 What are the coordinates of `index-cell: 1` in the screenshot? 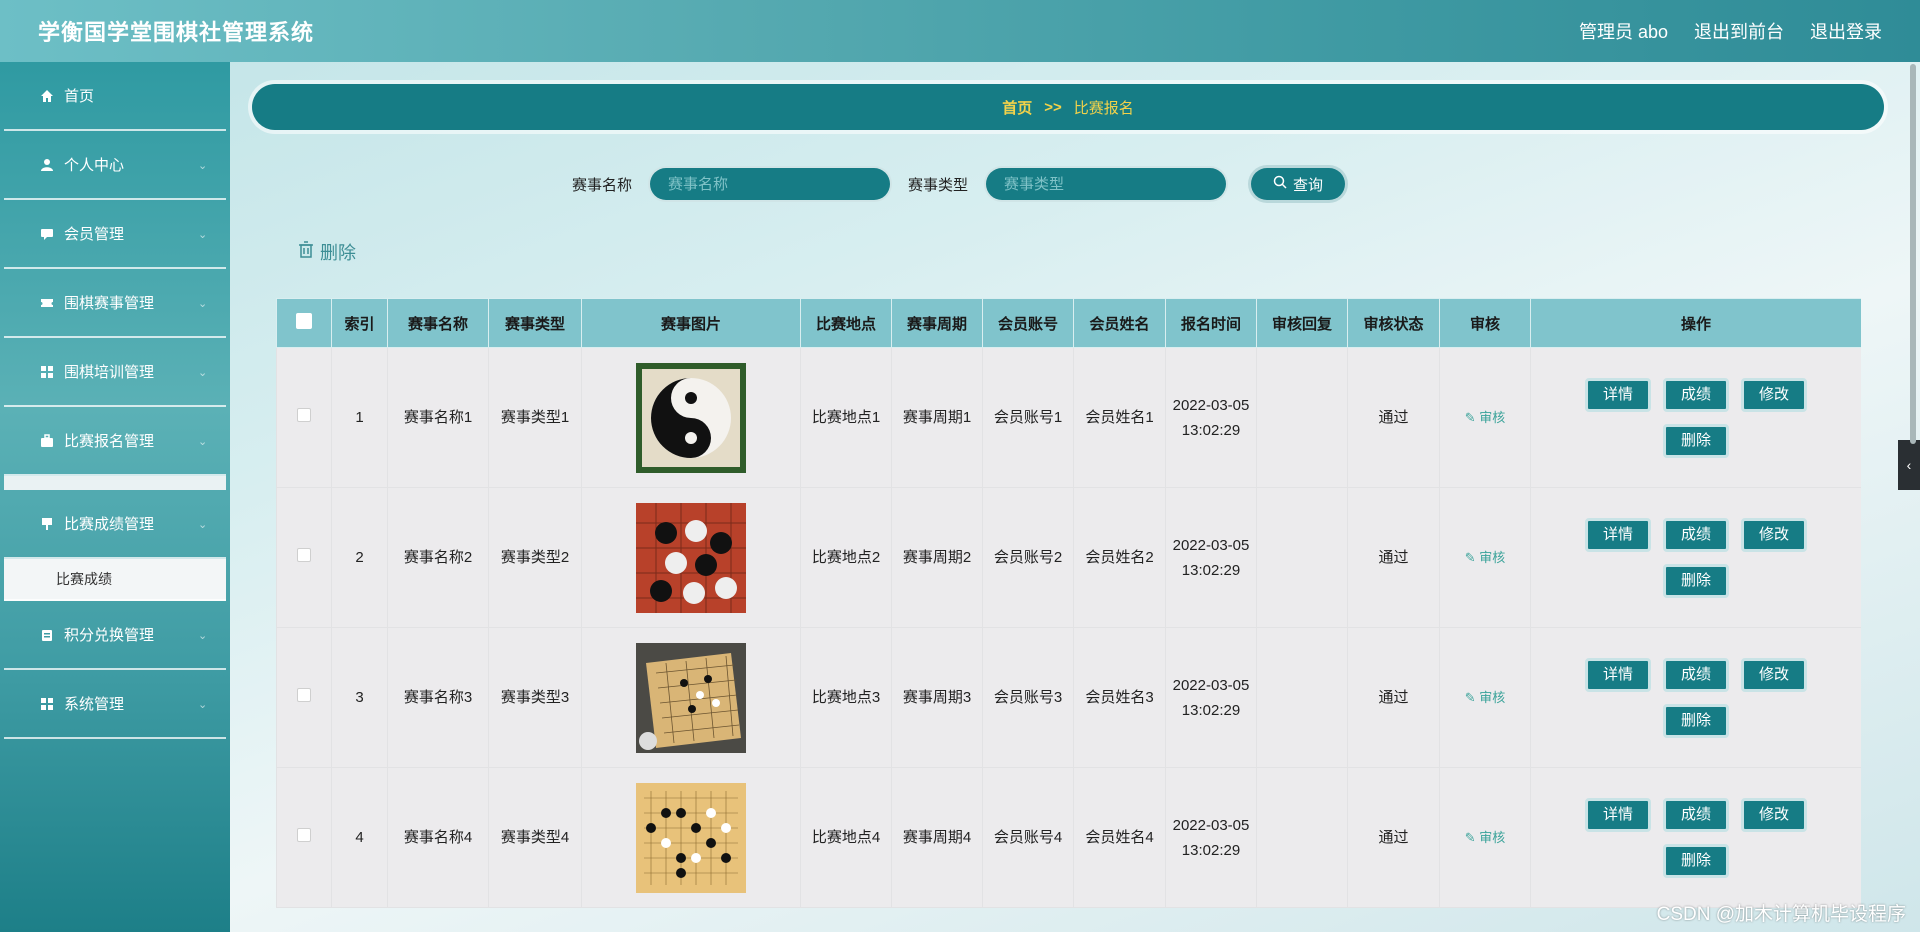 It's located at (359, 417).